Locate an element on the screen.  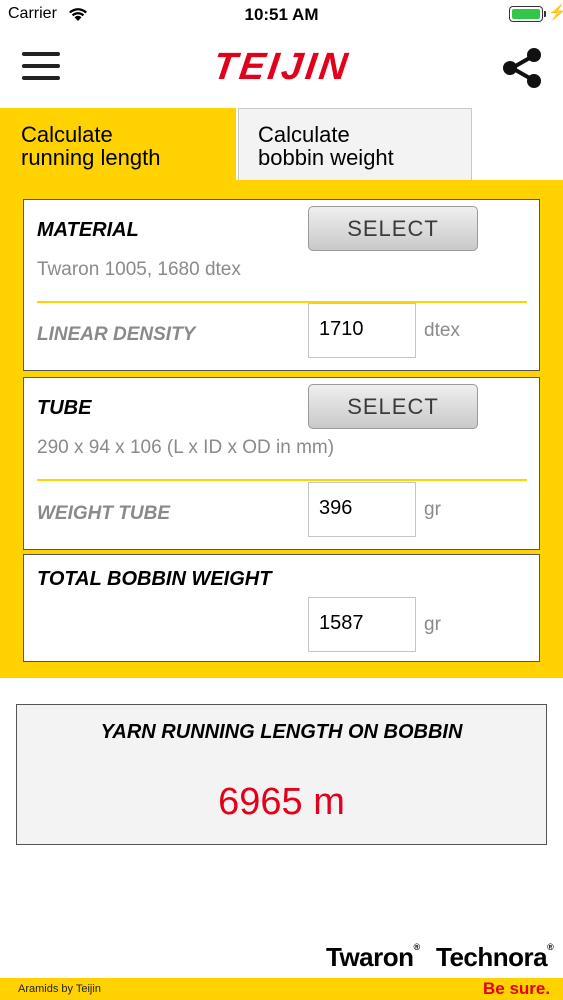
result-title: YARN RUNNING LENGTH ON BOBBIN is located at coordinates (281, 732).